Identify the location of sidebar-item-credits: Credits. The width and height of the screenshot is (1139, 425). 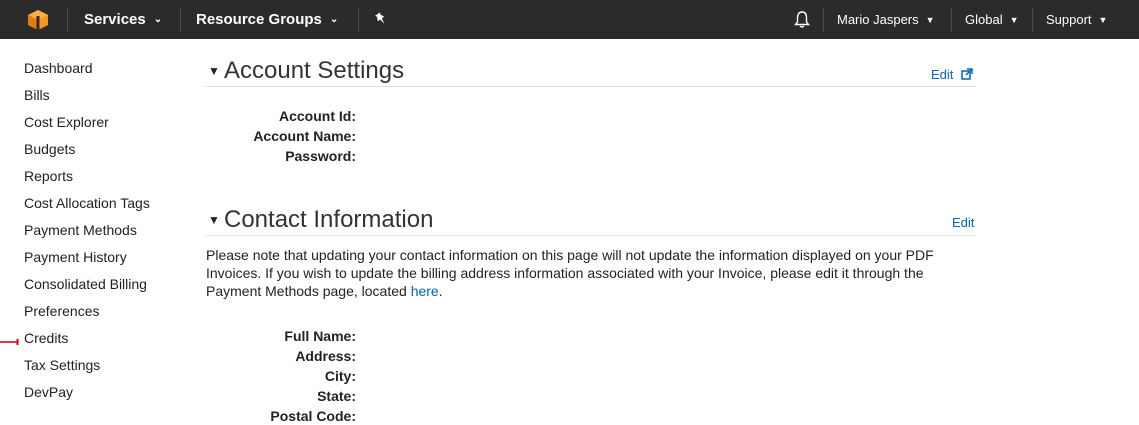
(46, 338).